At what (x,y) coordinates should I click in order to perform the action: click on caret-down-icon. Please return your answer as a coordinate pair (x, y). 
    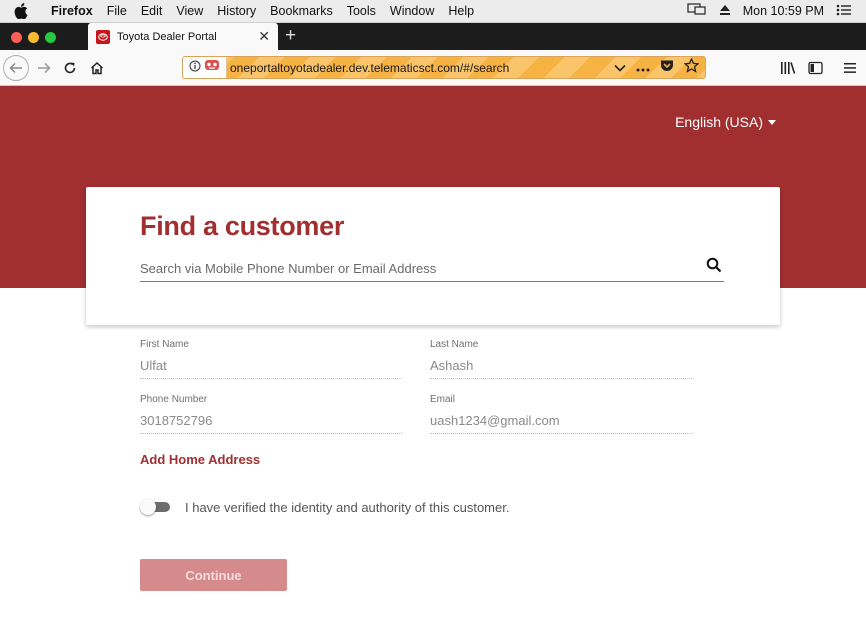
    Looking at the image, I should click on (772, 122).